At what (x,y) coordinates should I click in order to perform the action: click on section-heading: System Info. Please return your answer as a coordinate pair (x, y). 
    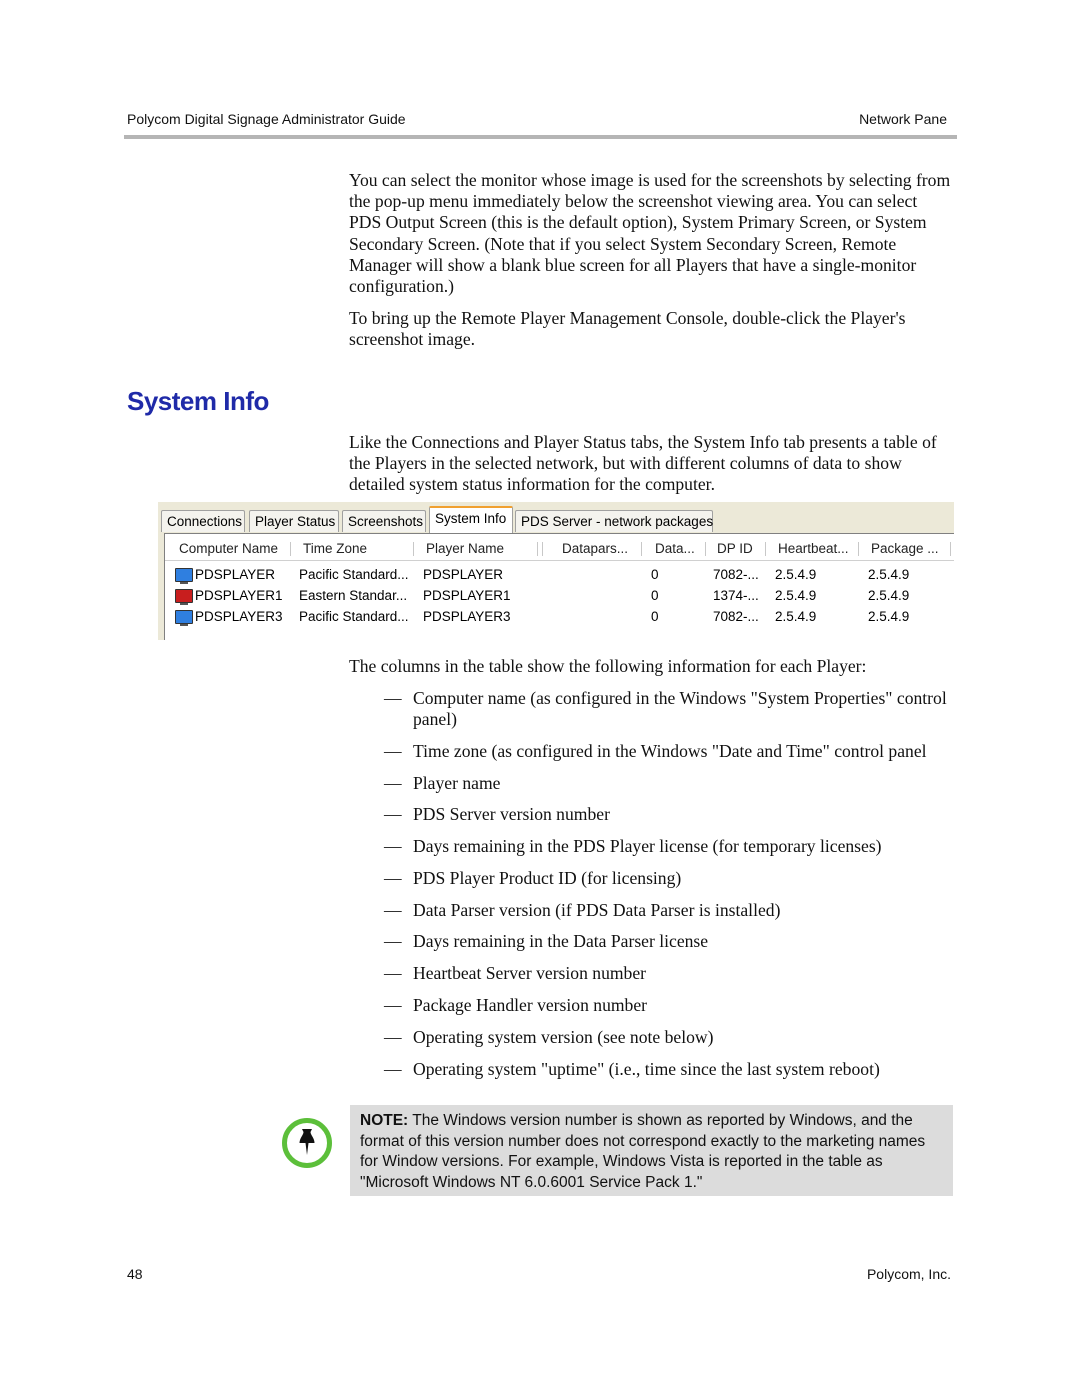
    Looking at the image, I should click on (198, 401).